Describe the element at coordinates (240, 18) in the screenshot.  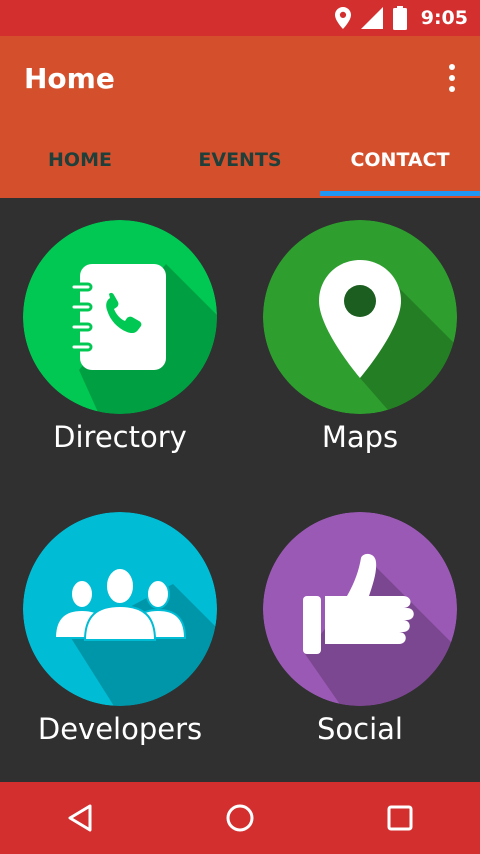
I see `status-bar: 9:05` at that location.